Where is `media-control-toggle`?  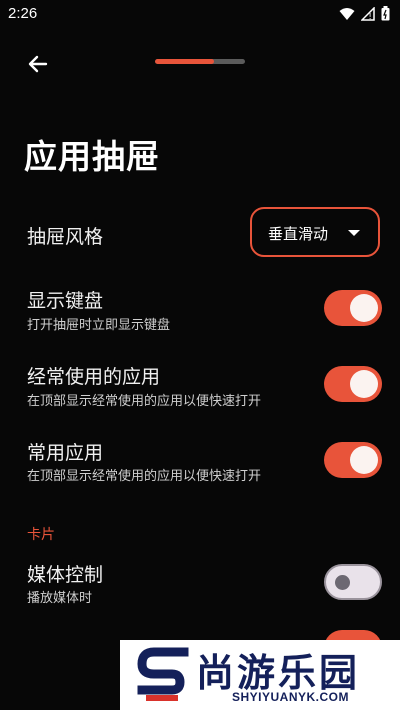
media-control-toggle is located at coordinates (353, 582).